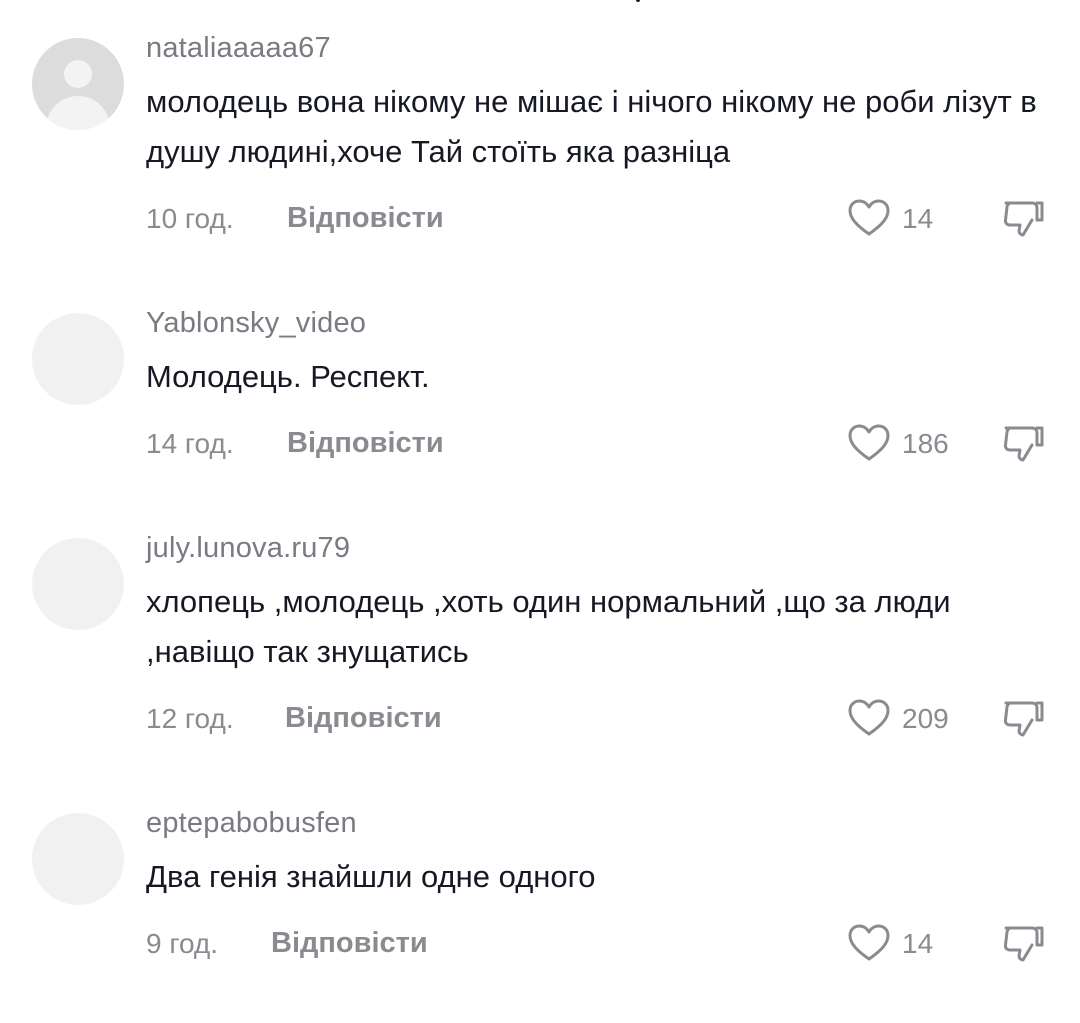 This screenshot has height=1023, width=1080. I want to click on comment-username: nataliaaaaa67, so click(238, 48).